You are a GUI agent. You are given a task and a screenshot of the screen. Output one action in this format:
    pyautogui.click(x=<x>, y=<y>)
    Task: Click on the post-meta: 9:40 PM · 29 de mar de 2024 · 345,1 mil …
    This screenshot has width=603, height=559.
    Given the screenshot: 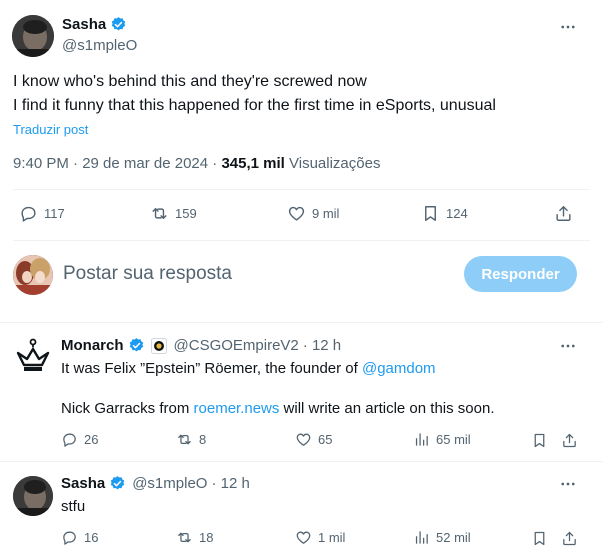 What is the action you would take?
    pyautogui.click(x=196, y=163)
    